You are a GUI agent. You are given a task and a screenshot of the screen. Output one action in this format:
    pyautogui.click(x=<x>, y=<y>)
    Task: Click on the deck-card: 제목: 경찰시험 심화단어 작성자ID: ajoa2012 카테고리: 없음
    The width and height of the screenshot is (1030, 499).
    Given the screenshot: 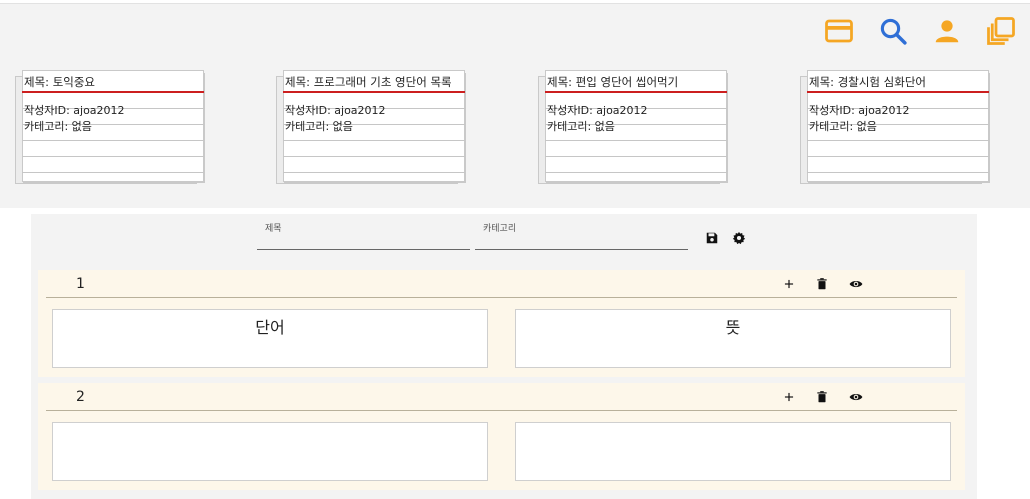 What is the action you would take?
    pyautogui.click(x=895, y=128)
    